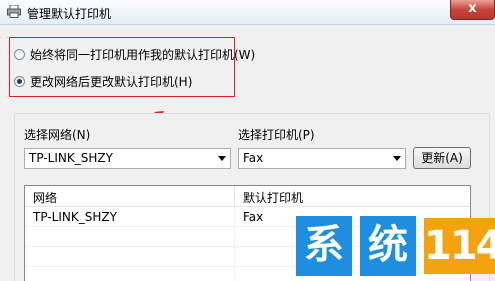 The height and width of the screenshot is (281, 495). What do you see at coordinates (247, 12) in the screenshot?
I see `title-bar: 管理默认打印机 x` at bounding box center [247, 12].